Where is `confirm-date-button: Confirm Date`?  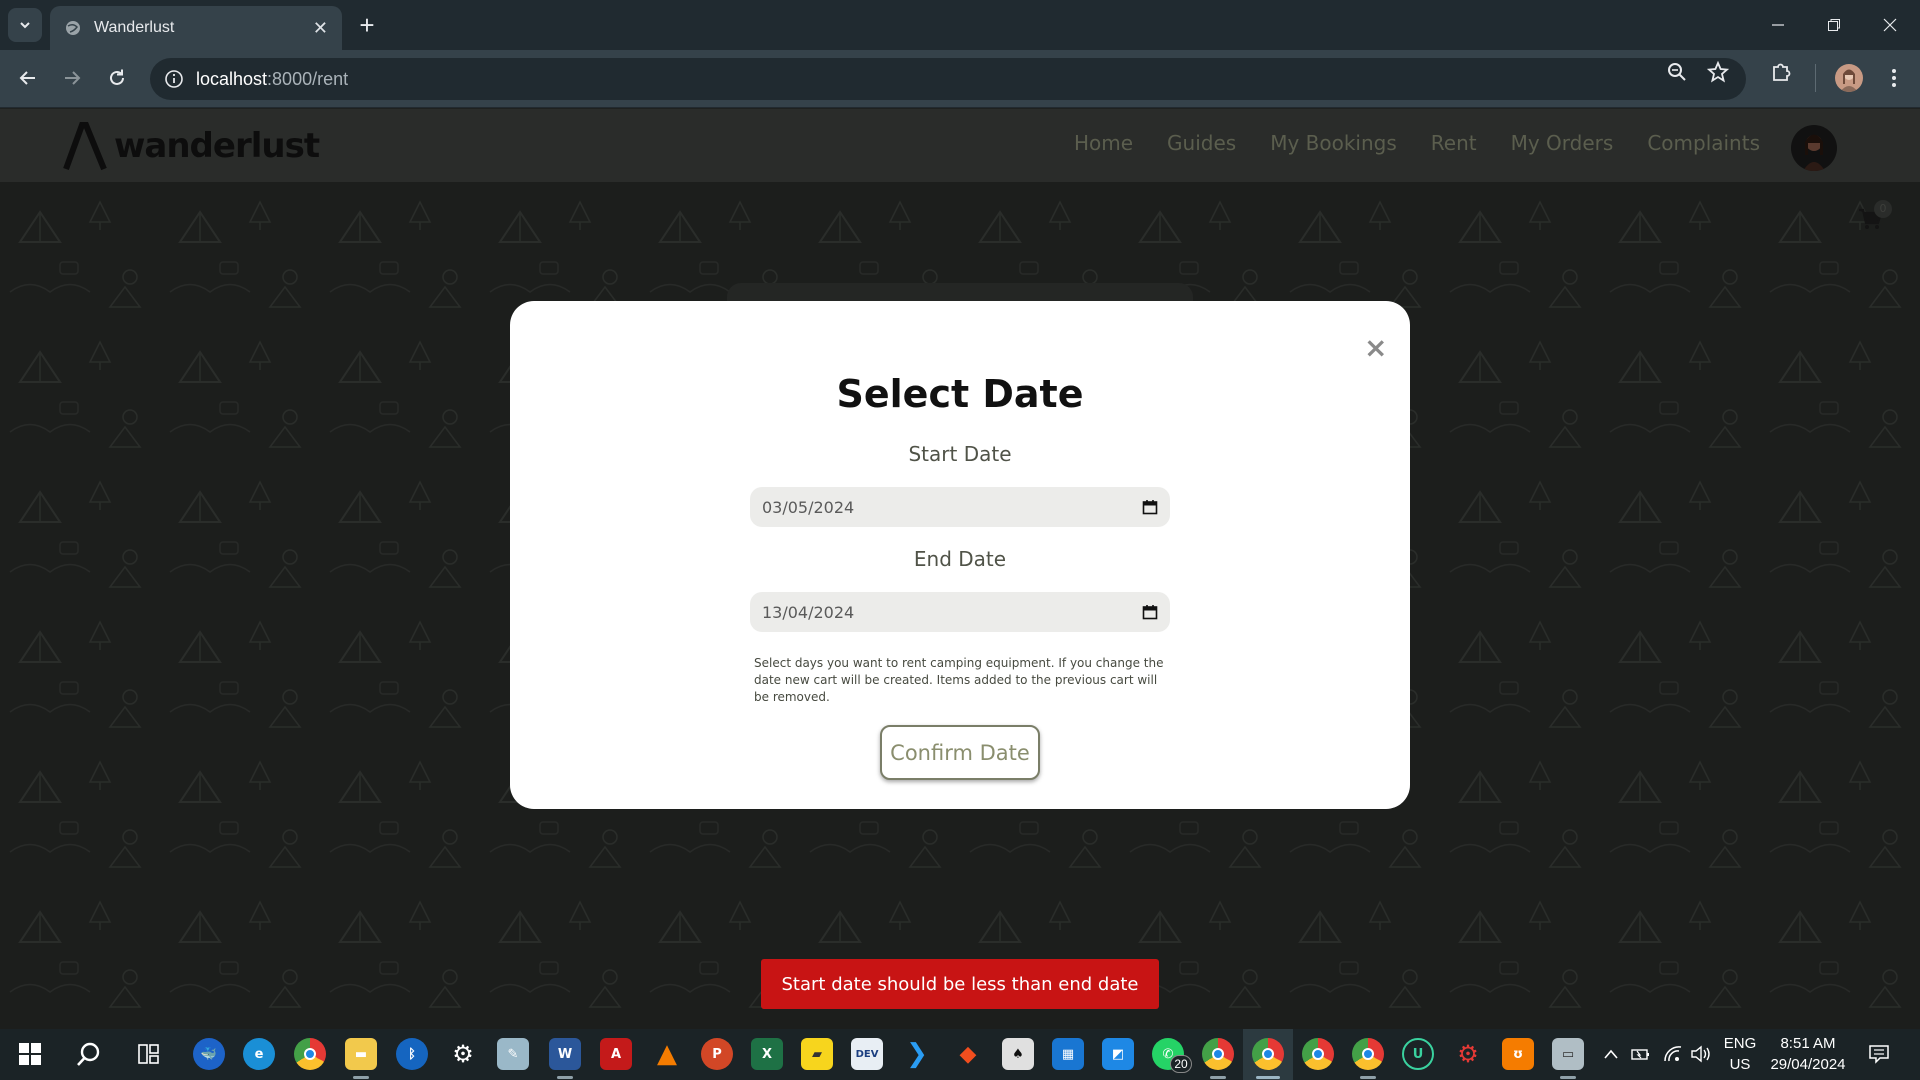
confirm-date-button: Confirm Date is located at coordinates (960, 752).